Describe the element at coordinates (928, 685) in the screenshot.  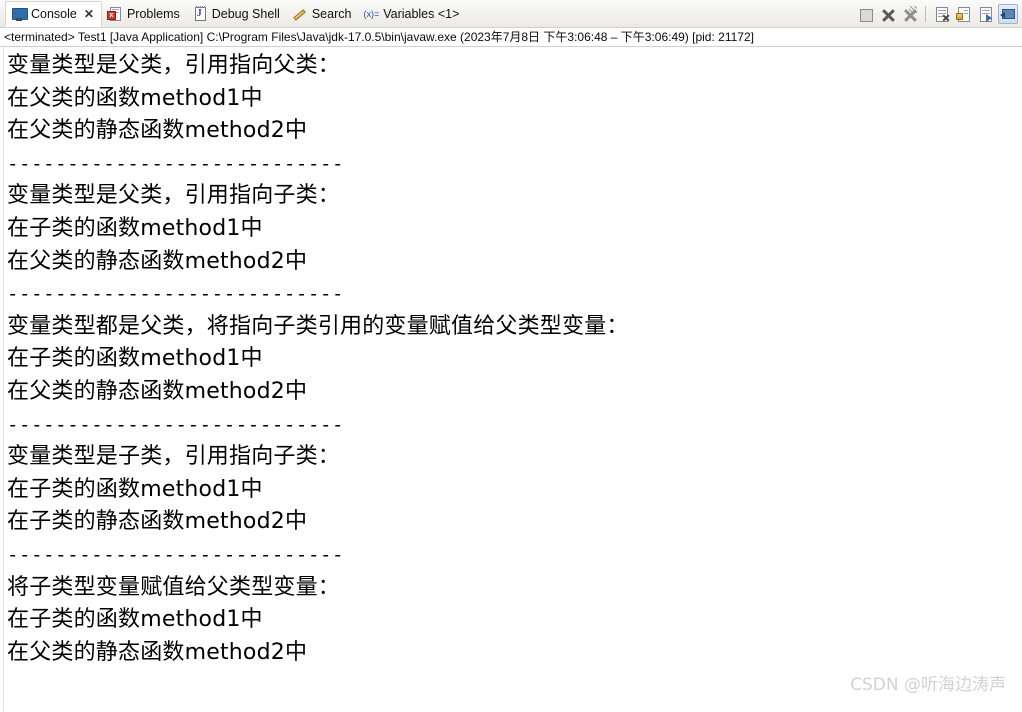
I see `csdn-watermark: CSDN @听海边涛声` at that location.